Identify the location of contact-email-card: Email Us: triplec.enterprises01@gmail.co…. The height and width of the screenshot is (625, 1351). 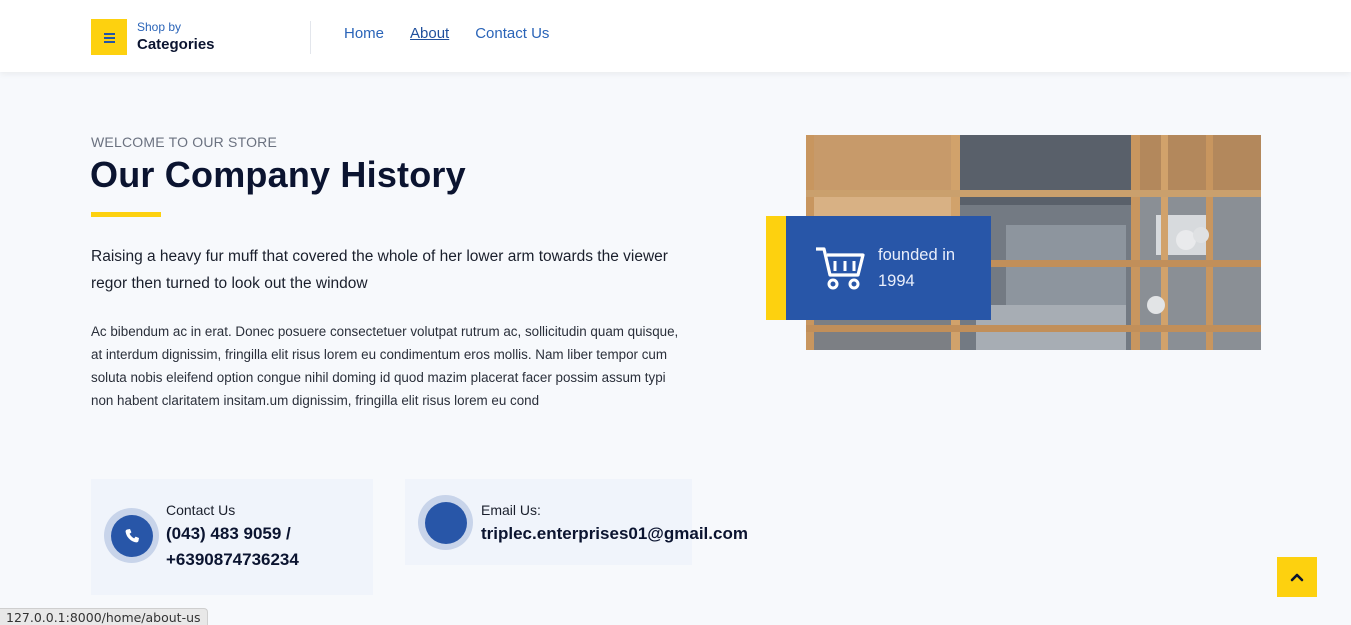
(576, 522).